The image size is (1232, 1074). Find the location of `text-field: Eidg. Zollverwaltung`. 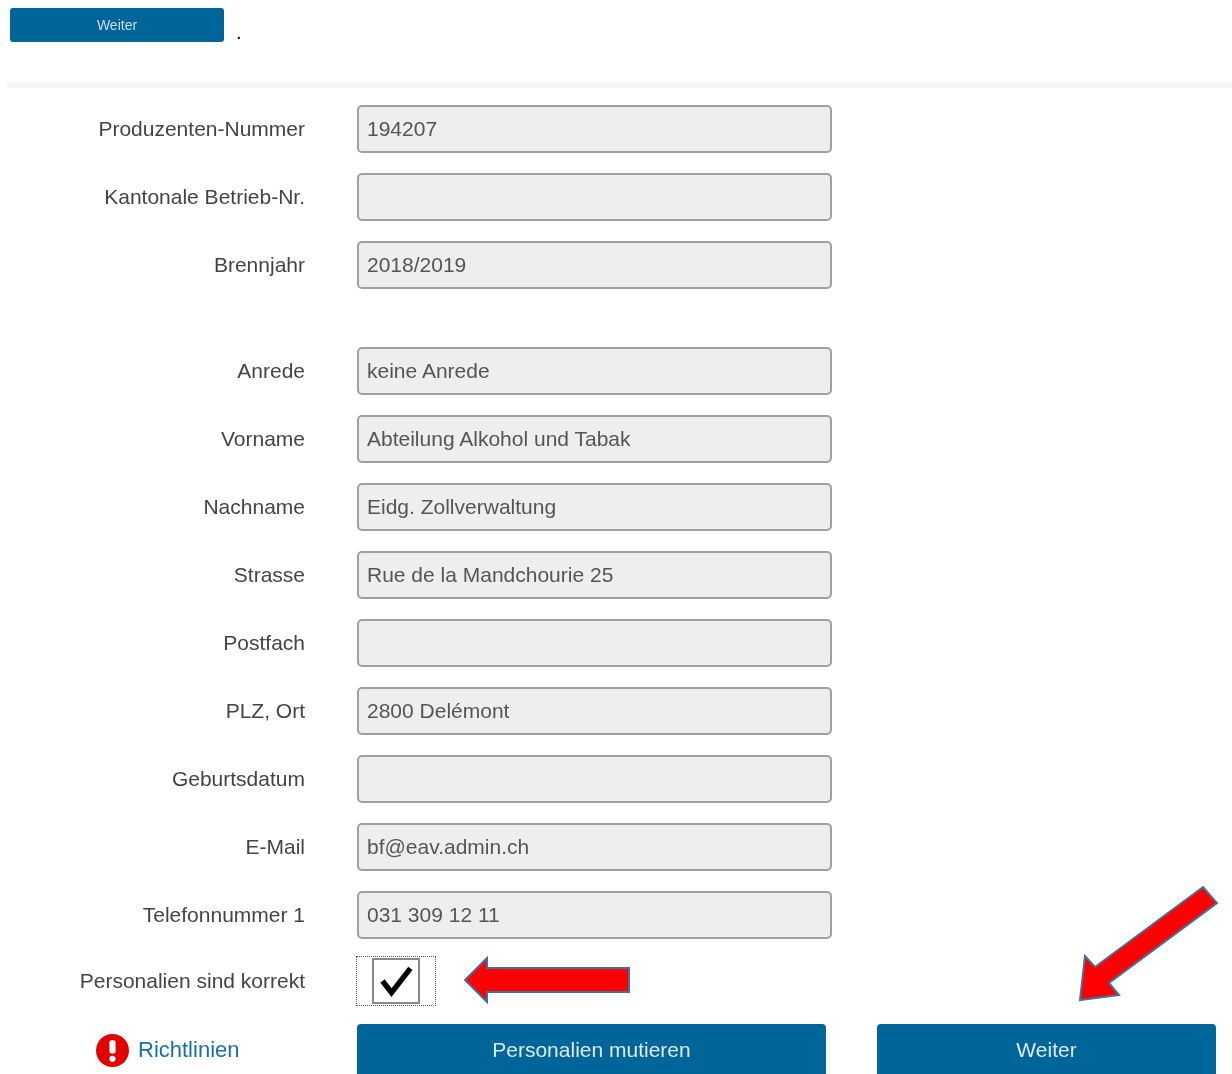

text-field: Eidg. Zollverwaltung is located at coordinates (594, 507).